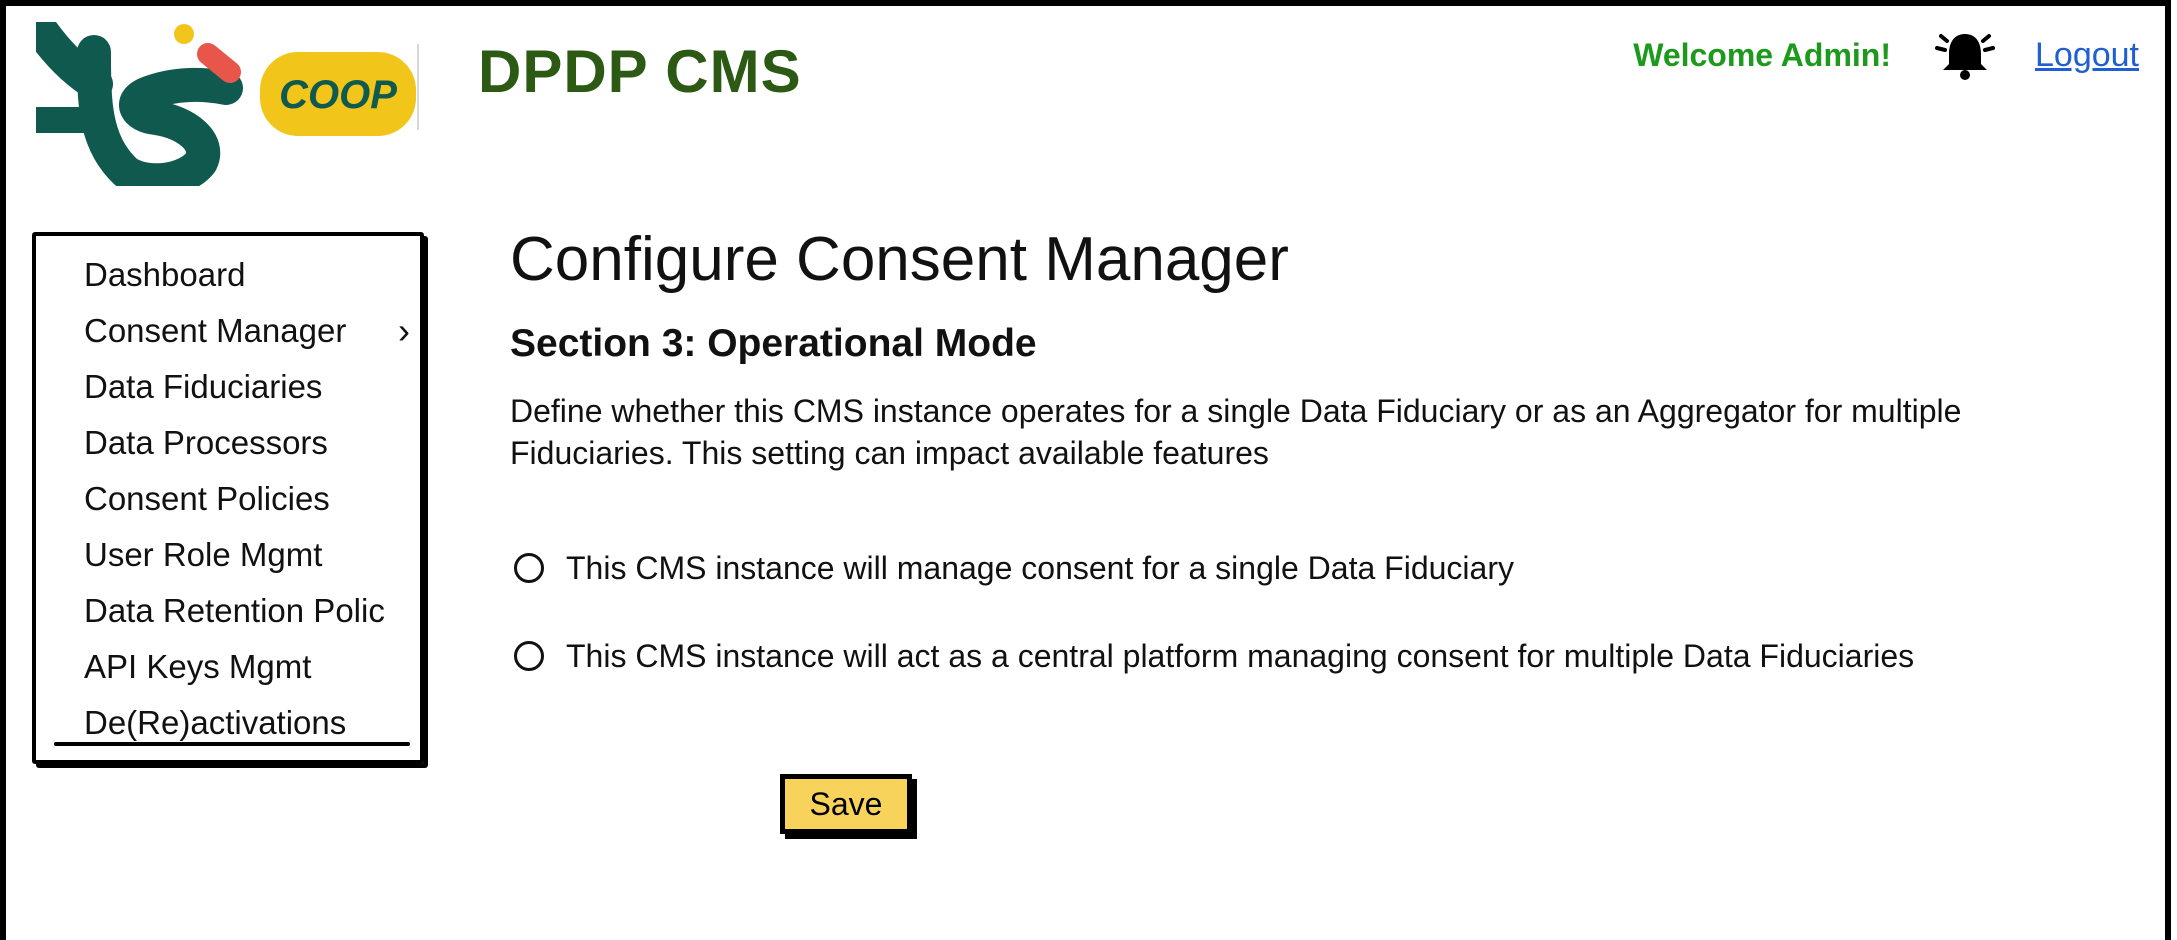 The height and width of the screenshot is (940, 2177). Describe the element at coordinates (206, 442) in the screenshot. I see `sidebar-item-label: Data Processors` at that location.